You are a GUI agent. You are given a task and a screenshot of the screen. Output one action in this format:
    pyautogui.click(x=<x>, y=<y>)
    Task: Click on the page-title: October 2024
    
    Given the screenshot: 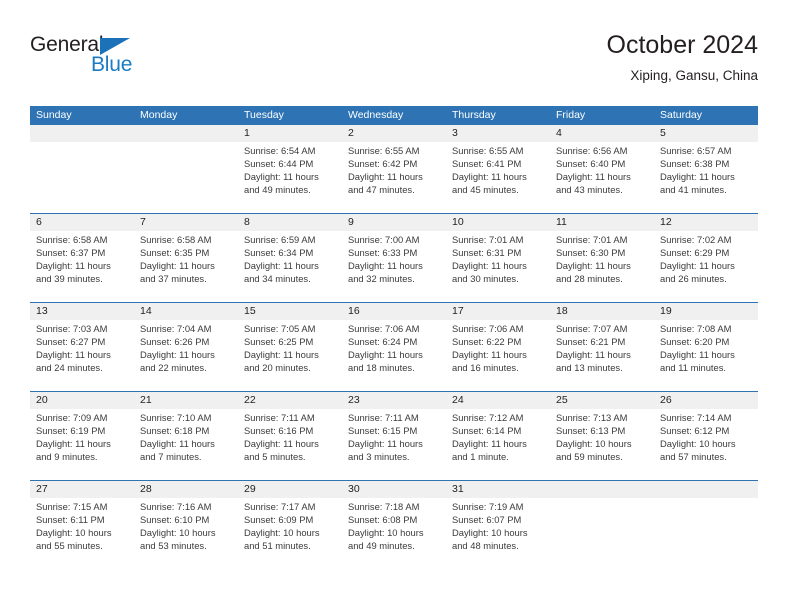 What is the action you would take?
    pyautogui.click(x=682, y=45)
    